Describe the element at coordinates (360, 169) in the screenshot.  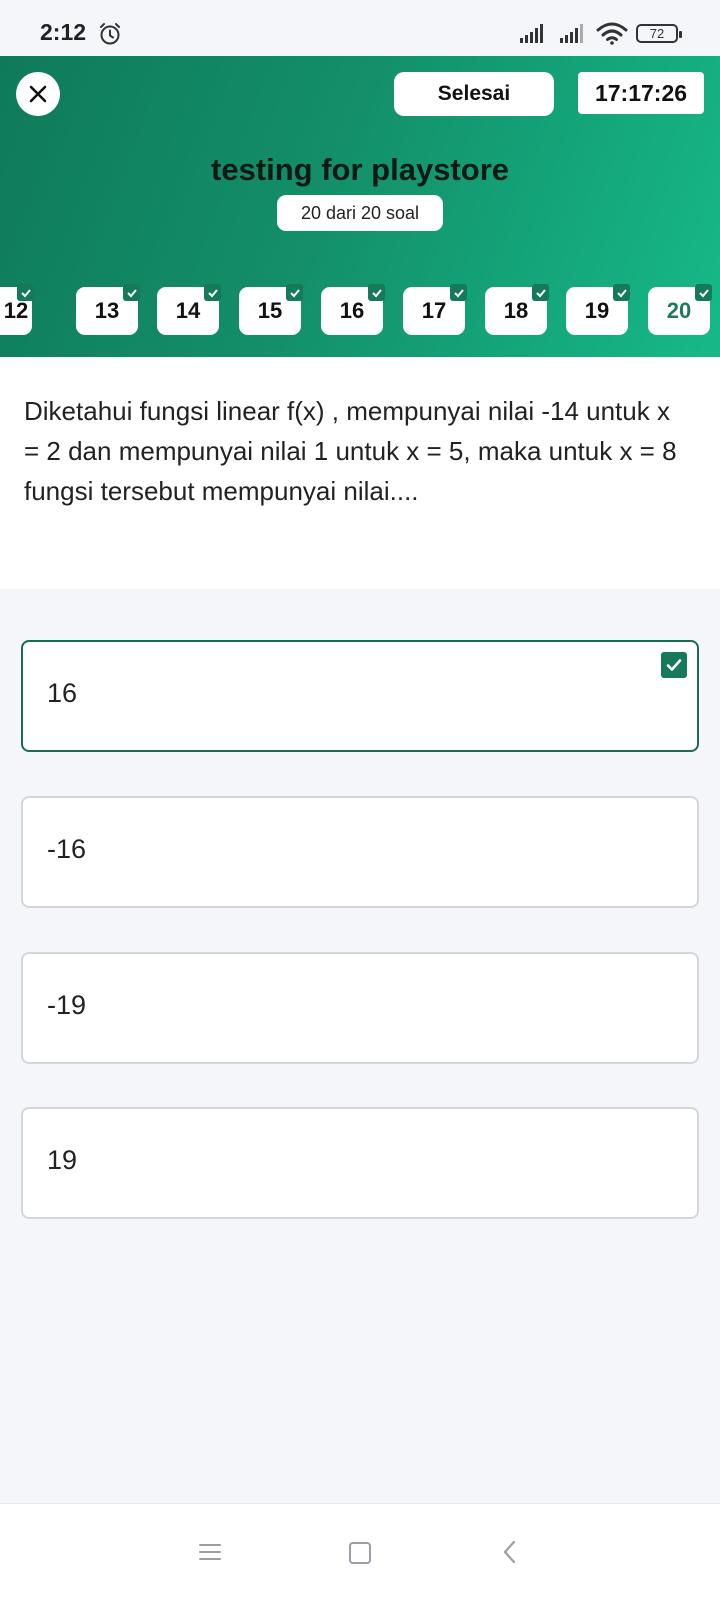
I see `quiz-title: testing for playstore` at that location.